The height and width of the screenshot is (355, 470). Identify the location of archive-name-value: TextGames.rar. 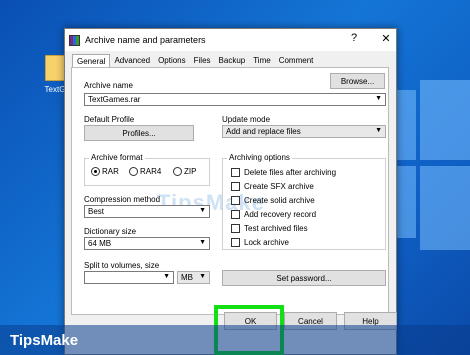
(114, 99).